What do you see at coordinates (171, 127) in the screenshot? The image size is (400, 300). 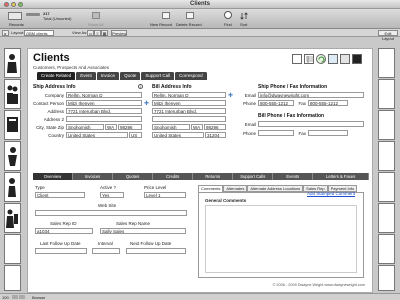 I see `bill-city-field: Snohomish` at bounding box center [171, 127].